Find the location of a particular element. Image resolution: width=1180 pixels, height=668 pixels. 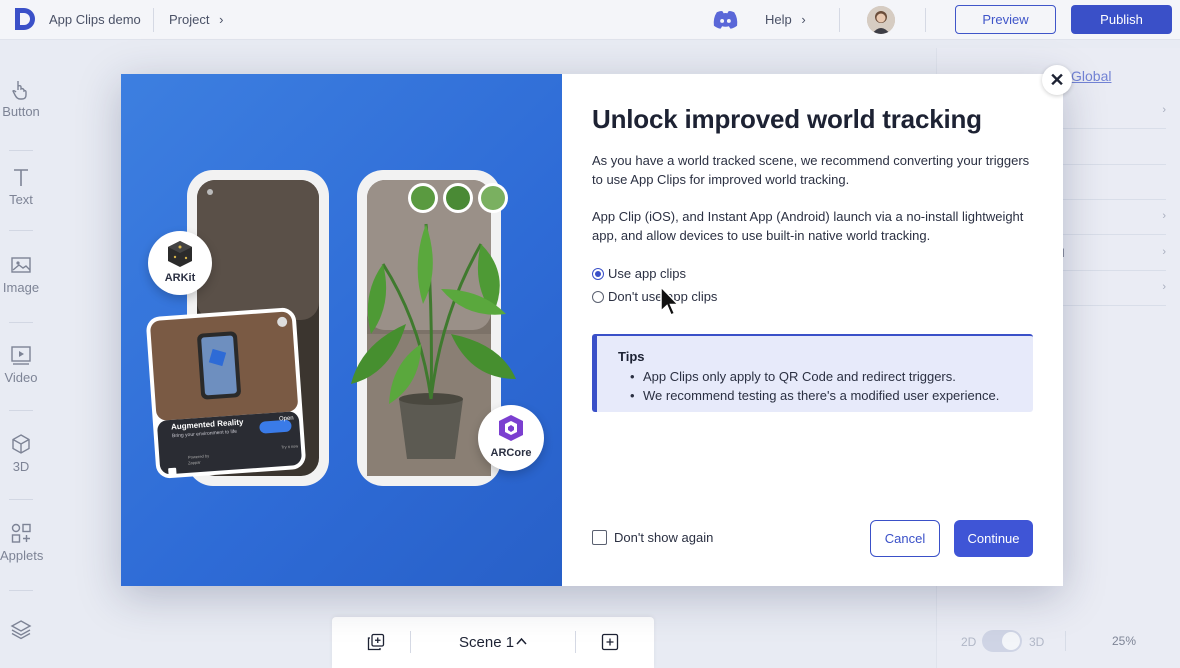

project-menu: Project › is located at coordinates (196, 19).